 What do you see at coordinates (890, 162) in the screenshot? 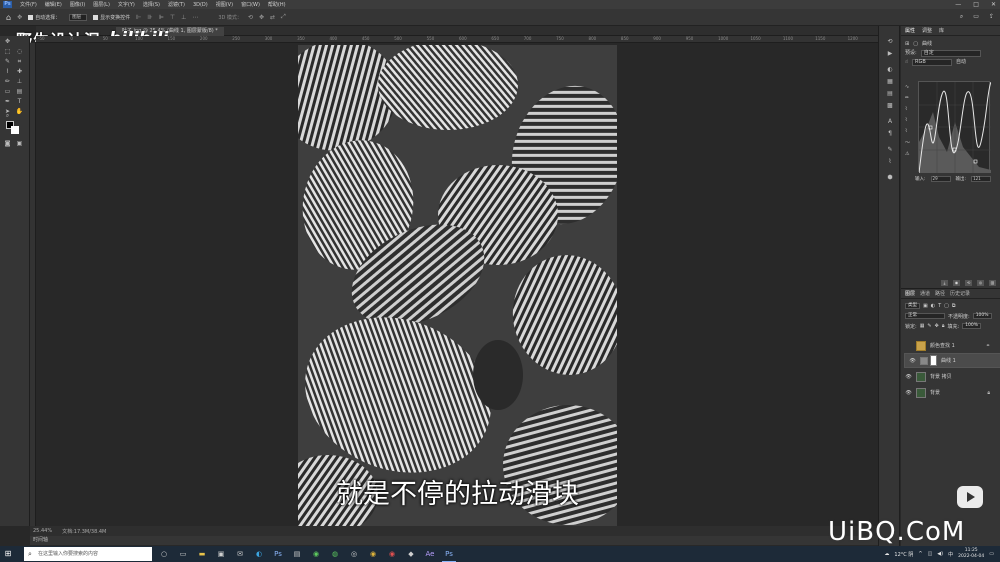
I see `brush-settings-icon: ⌇` at bounding box center [890, 162].